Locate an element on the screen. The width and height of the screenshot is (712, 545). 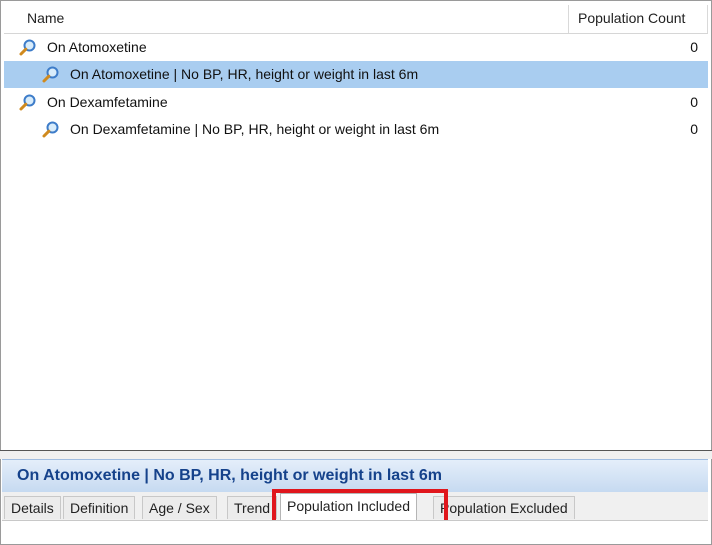
grid-header: Name Population Count is located at coordinates (356, 18).